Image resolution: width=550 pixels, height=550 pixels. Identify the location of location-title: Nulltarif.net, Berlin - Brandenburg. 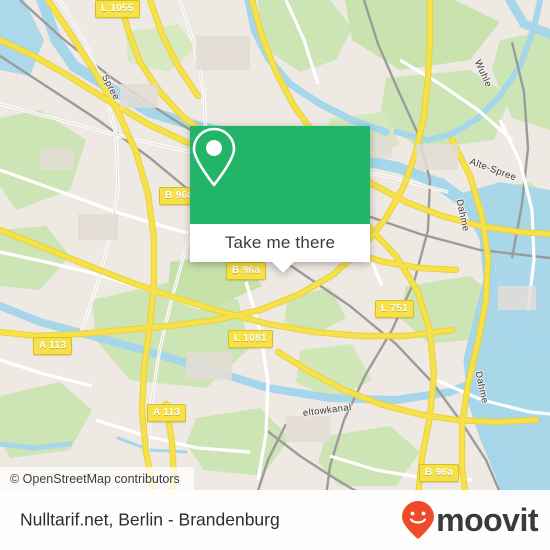
(150, 519).